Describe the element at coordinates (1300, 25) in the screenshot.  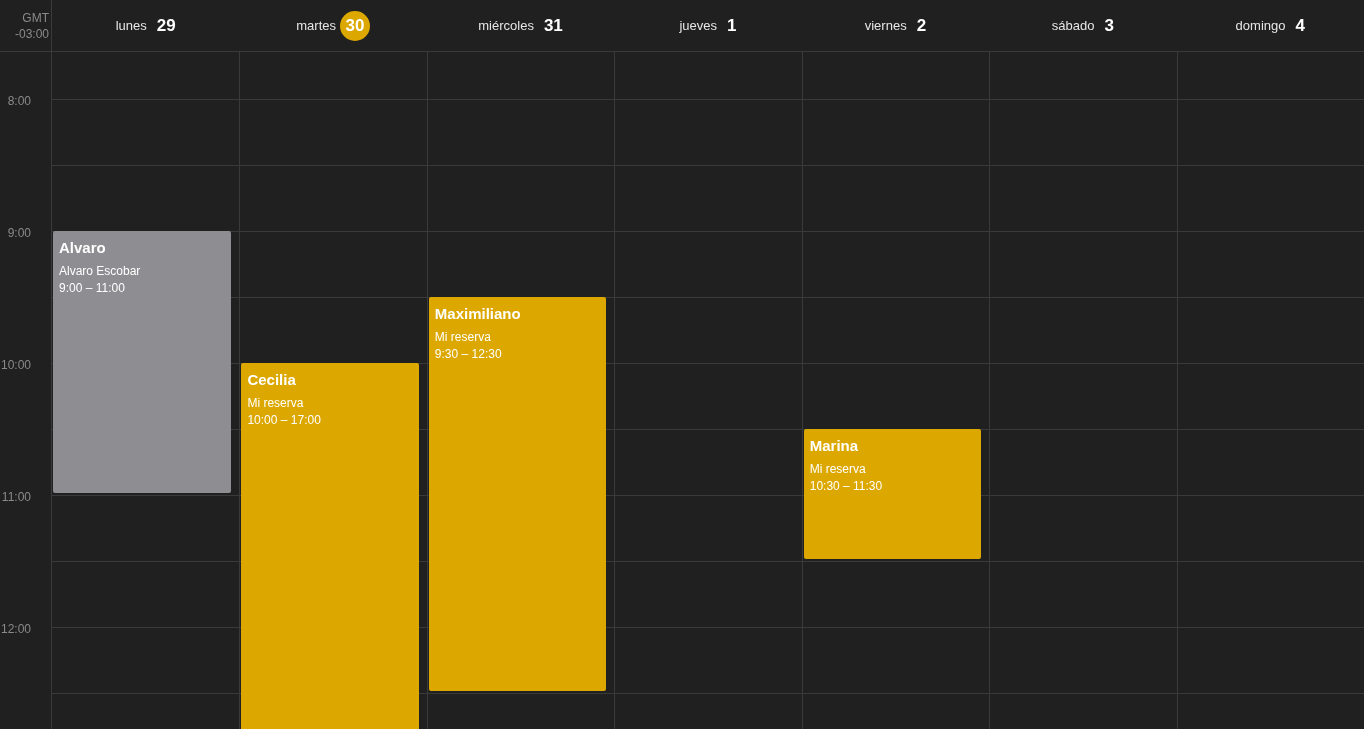
I see `day-number: 4` at that location.